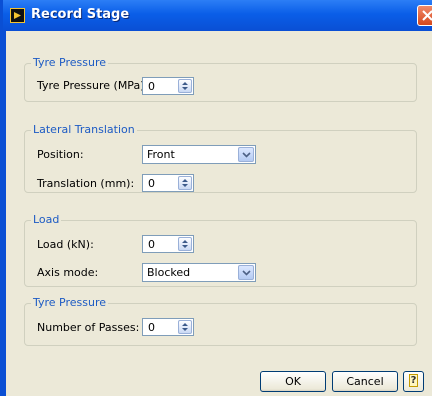 Image resolution: width=432 pixels, height=396 pixels. Describe the element at coordinates (168, 327) in the screenshot. I see `passes-input: 0` at that location.